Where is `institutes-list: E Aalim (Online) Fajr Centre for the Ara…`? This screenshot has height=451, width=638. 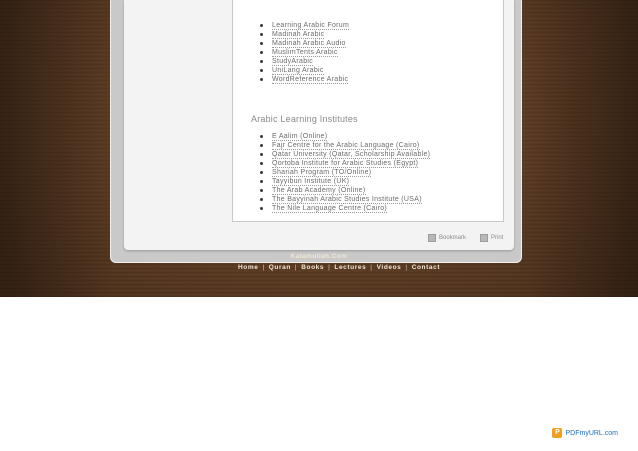 institutes-list: E Aalim (Online) Fajr Centre for the Ara… is located at coordinates (345, 172).